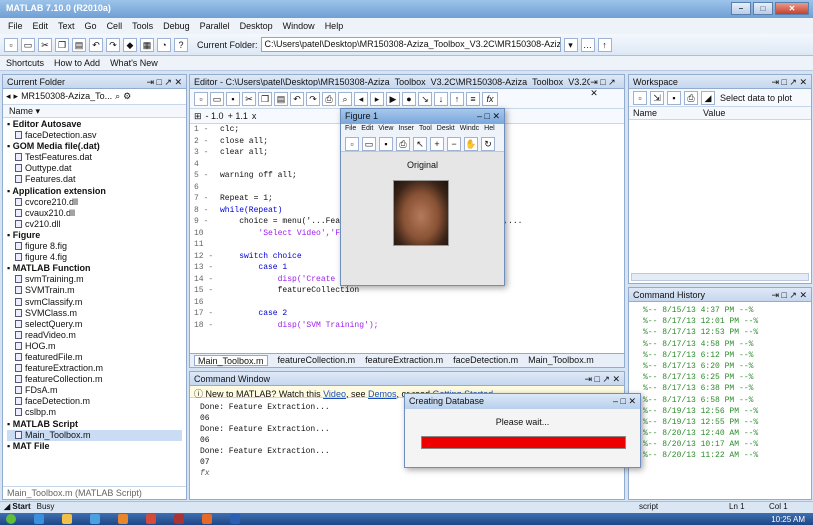 This screenshot has height=525, width=813. I want to click on code-line: 18 - disp('SVM Training');, so click(407, 326).